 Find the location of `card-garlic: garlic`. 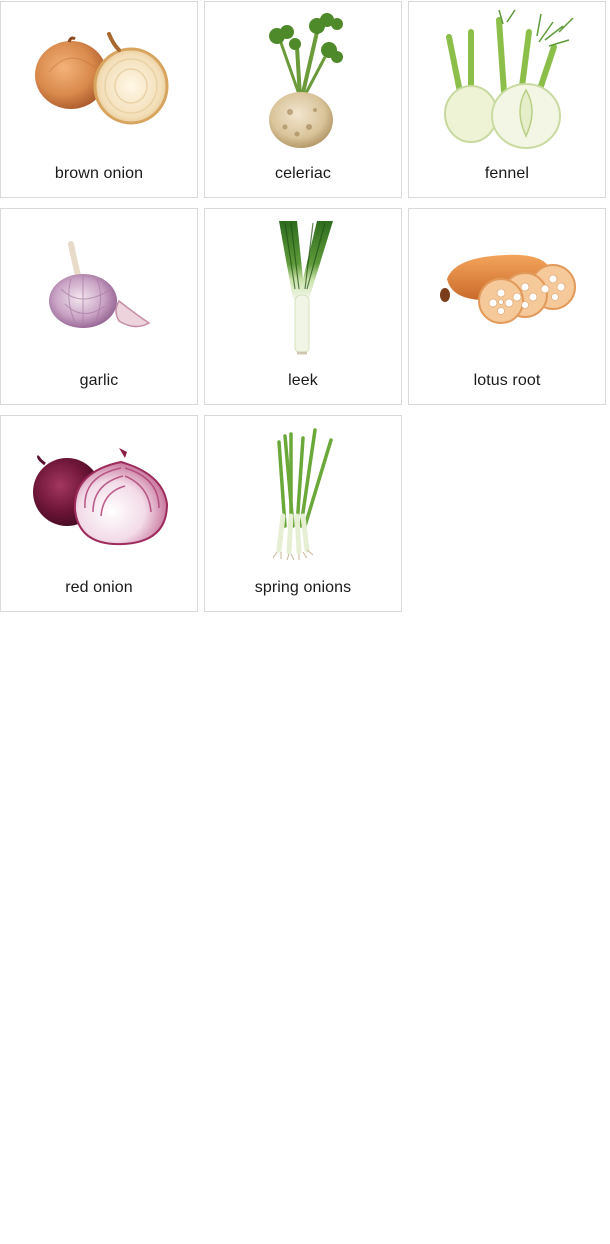

card-garlic: garlic is located at coordinates (99, 306).